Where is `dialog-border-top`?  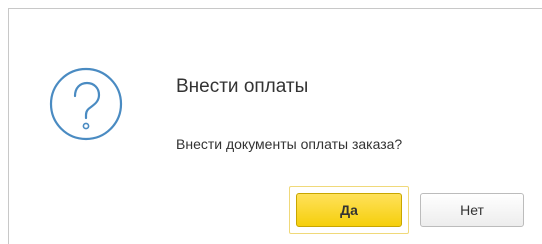
dialog-border-top is located at coordinates (275, 8).